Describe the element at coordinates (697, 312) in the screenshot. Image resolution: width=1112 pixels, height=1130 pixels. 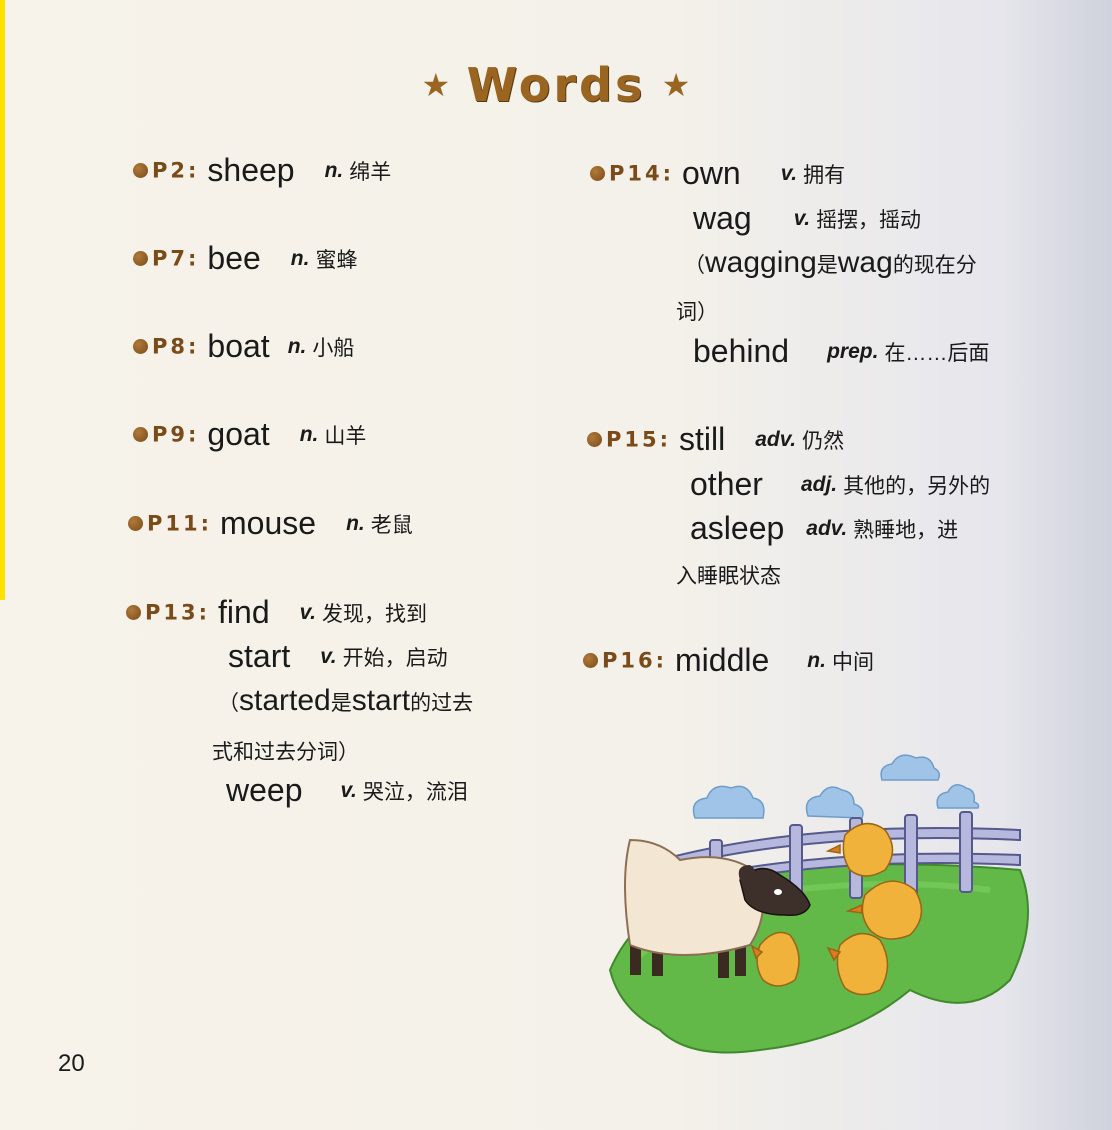
I see `grammar-note-wagging-line2: 词）` at that location.